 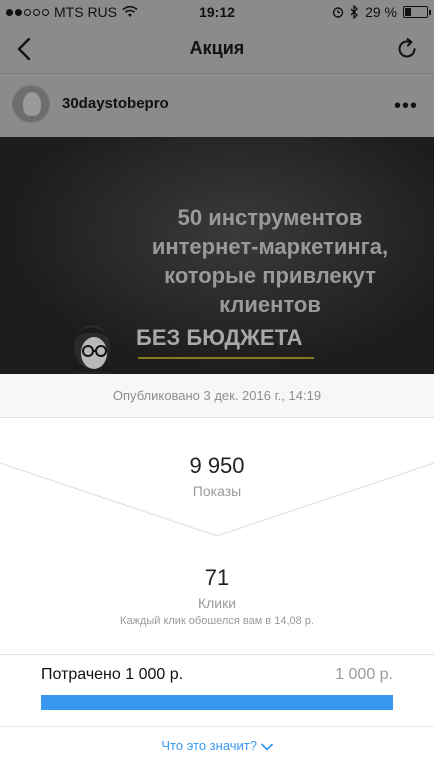 I want to click on what-does-this-mean-link: Что это значит?, so click(x=217, y=745).